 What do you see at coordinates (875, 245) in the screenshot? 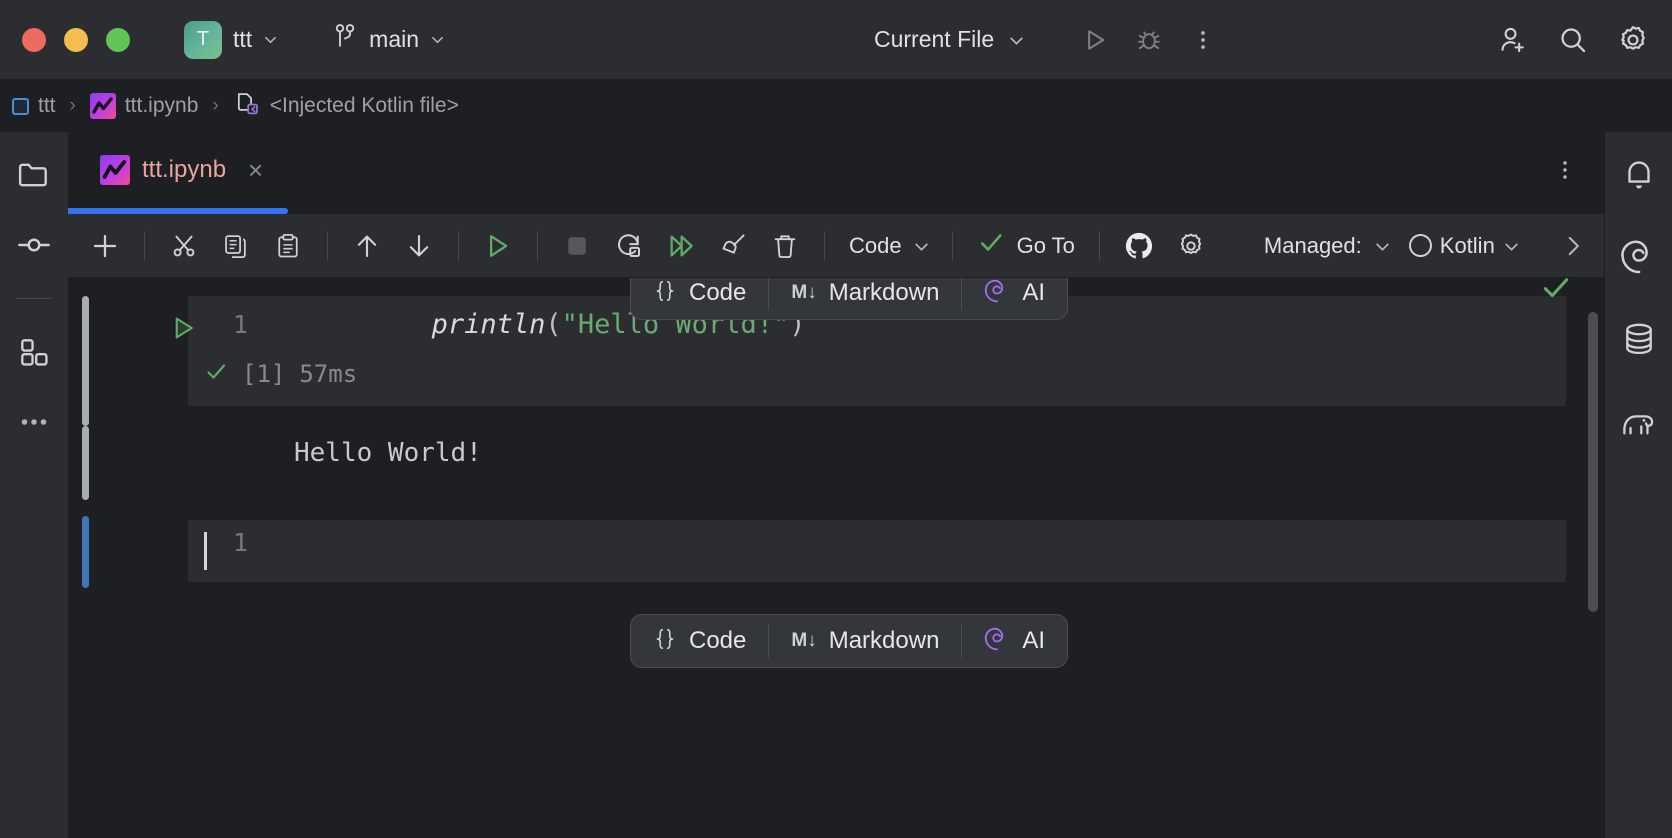
I see `cell-type-value: Code` at bounding box center [875, 245].